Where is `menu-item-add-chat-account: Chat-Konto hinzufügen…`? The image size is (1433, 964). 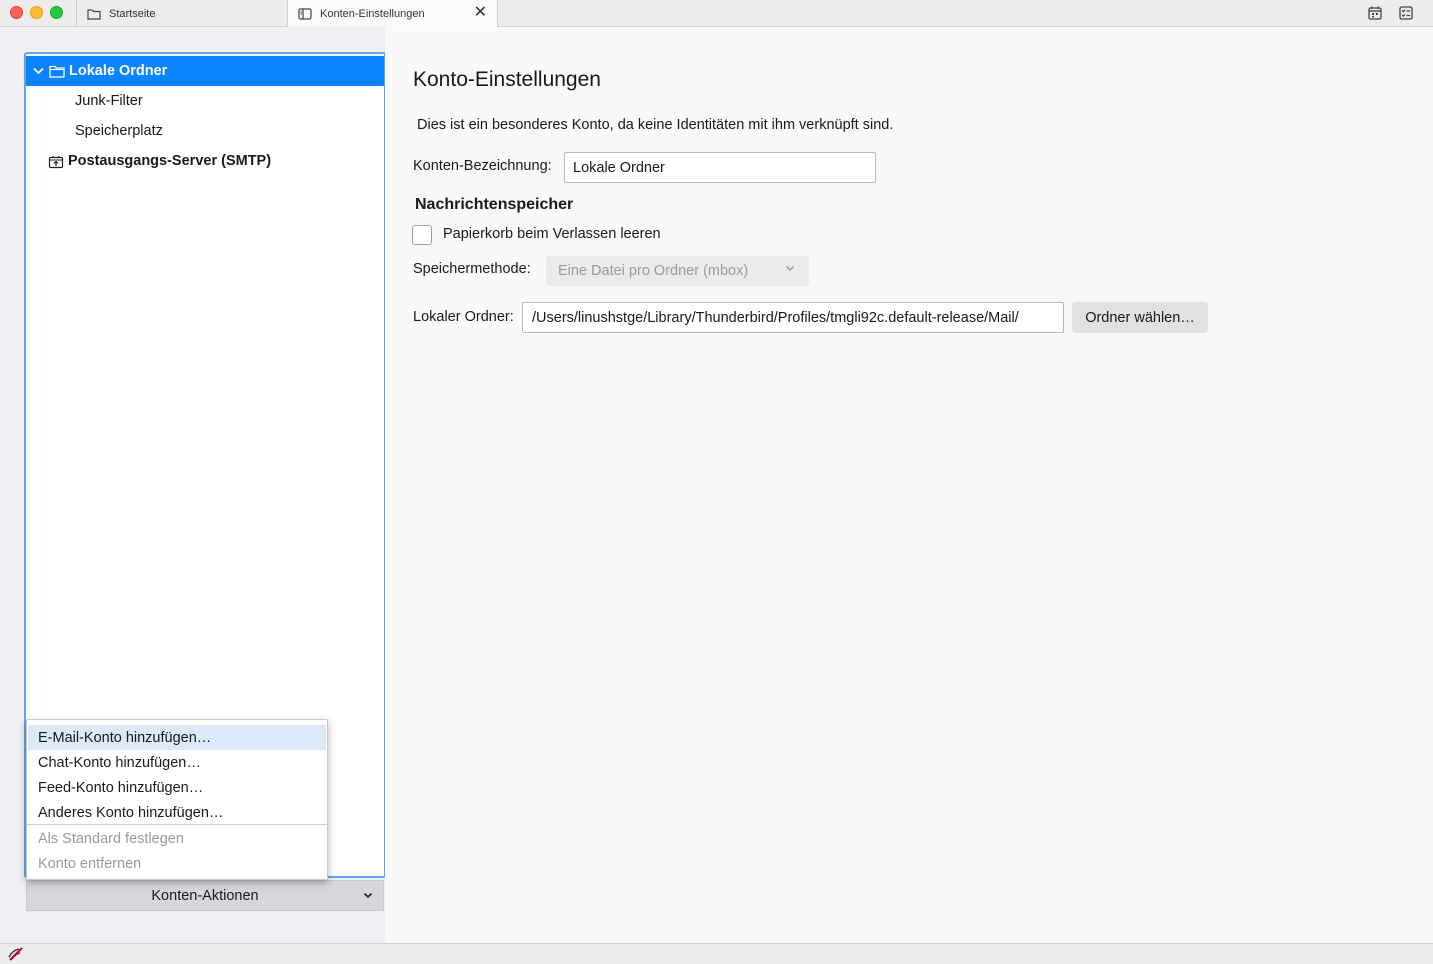
menu-item-add-chat-account: Chat-Konto hinzufügen… is located at coordinates (177, 762).